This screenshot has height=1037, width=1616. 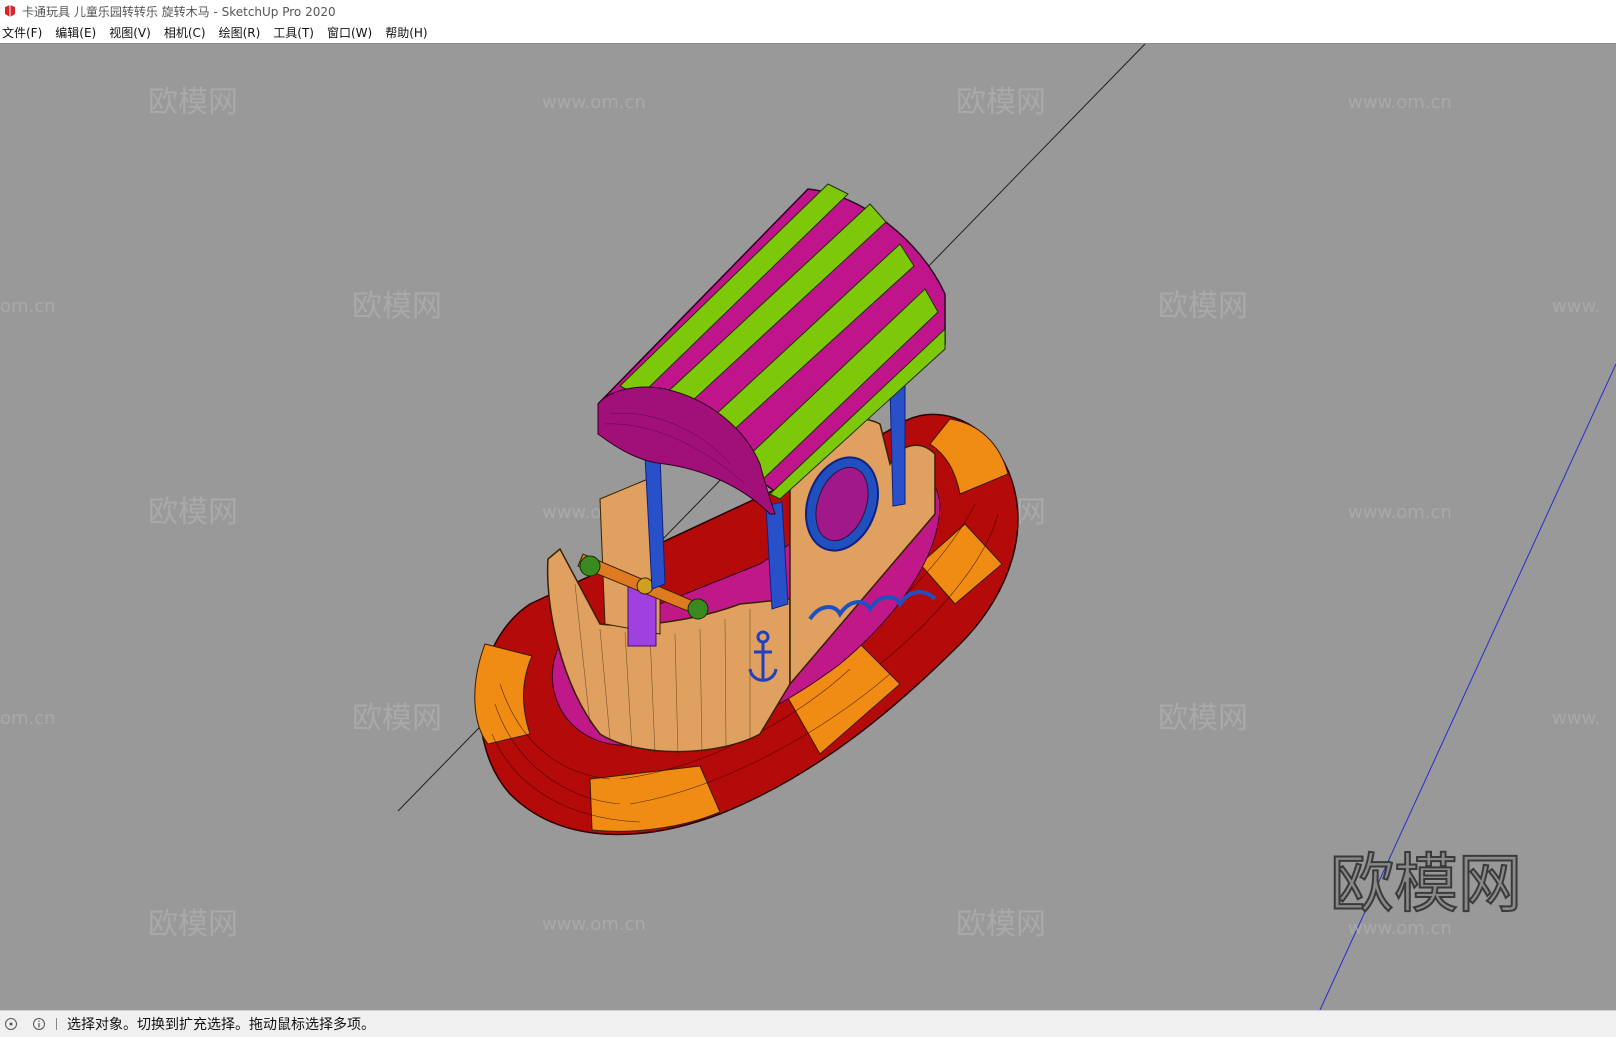 What do you see at coordinates (1426, 885) in the screenshot?
I see `watermark-brand-large: 欧模网` at bounding box center [1426, 885].